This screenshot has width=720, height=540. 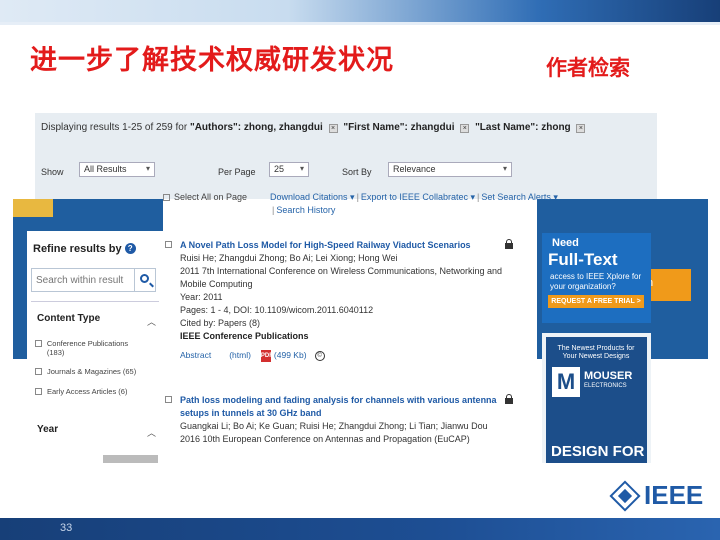 I want to click on show-select: All Results ▾, so click(x=117, y=169).